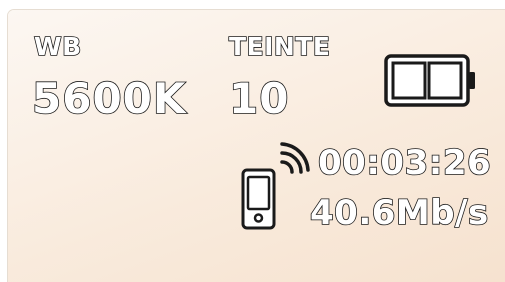 Image resolution: width=505 pixels, height=282 pixels. I want to click on battery-icon, so click(429, 80).